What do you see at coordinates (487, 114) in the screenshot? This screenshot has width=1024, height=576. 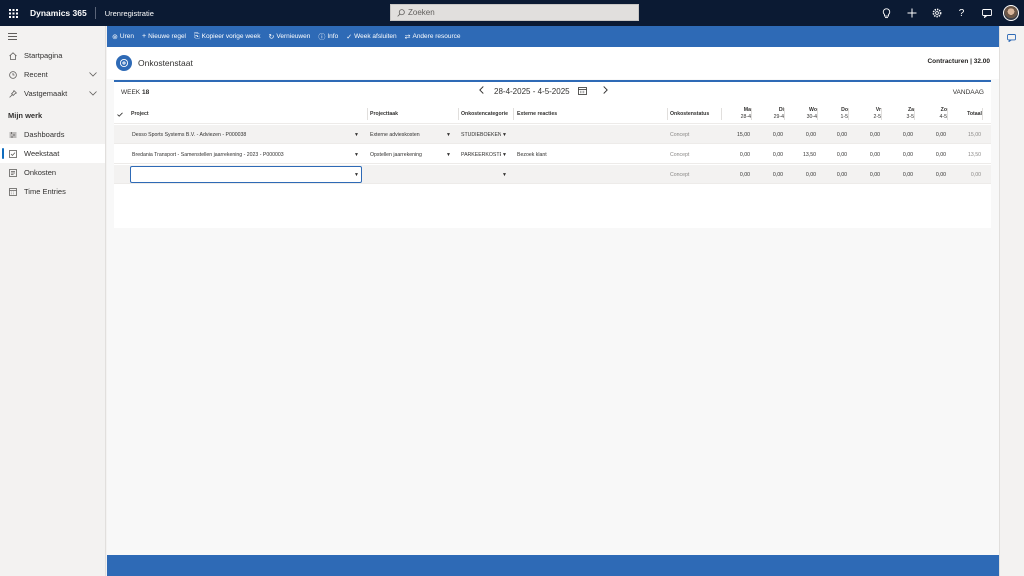 I see `column-header-onkostencategorie: Onkostencategorie` at bounding box center [487, 114].